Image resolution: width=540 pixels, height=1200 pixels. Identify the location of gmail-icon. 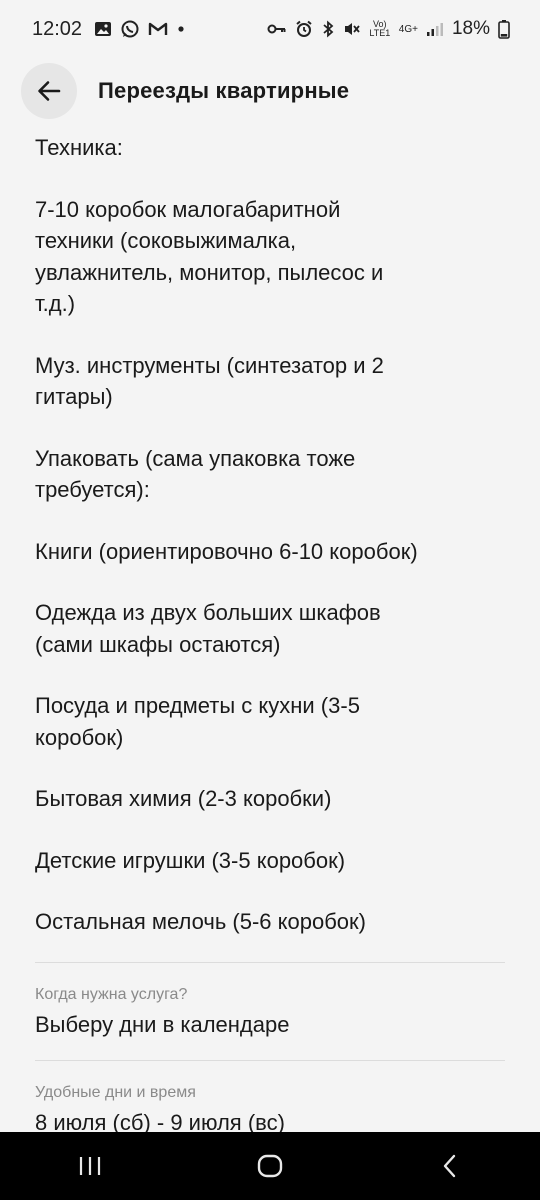
(158, 29).